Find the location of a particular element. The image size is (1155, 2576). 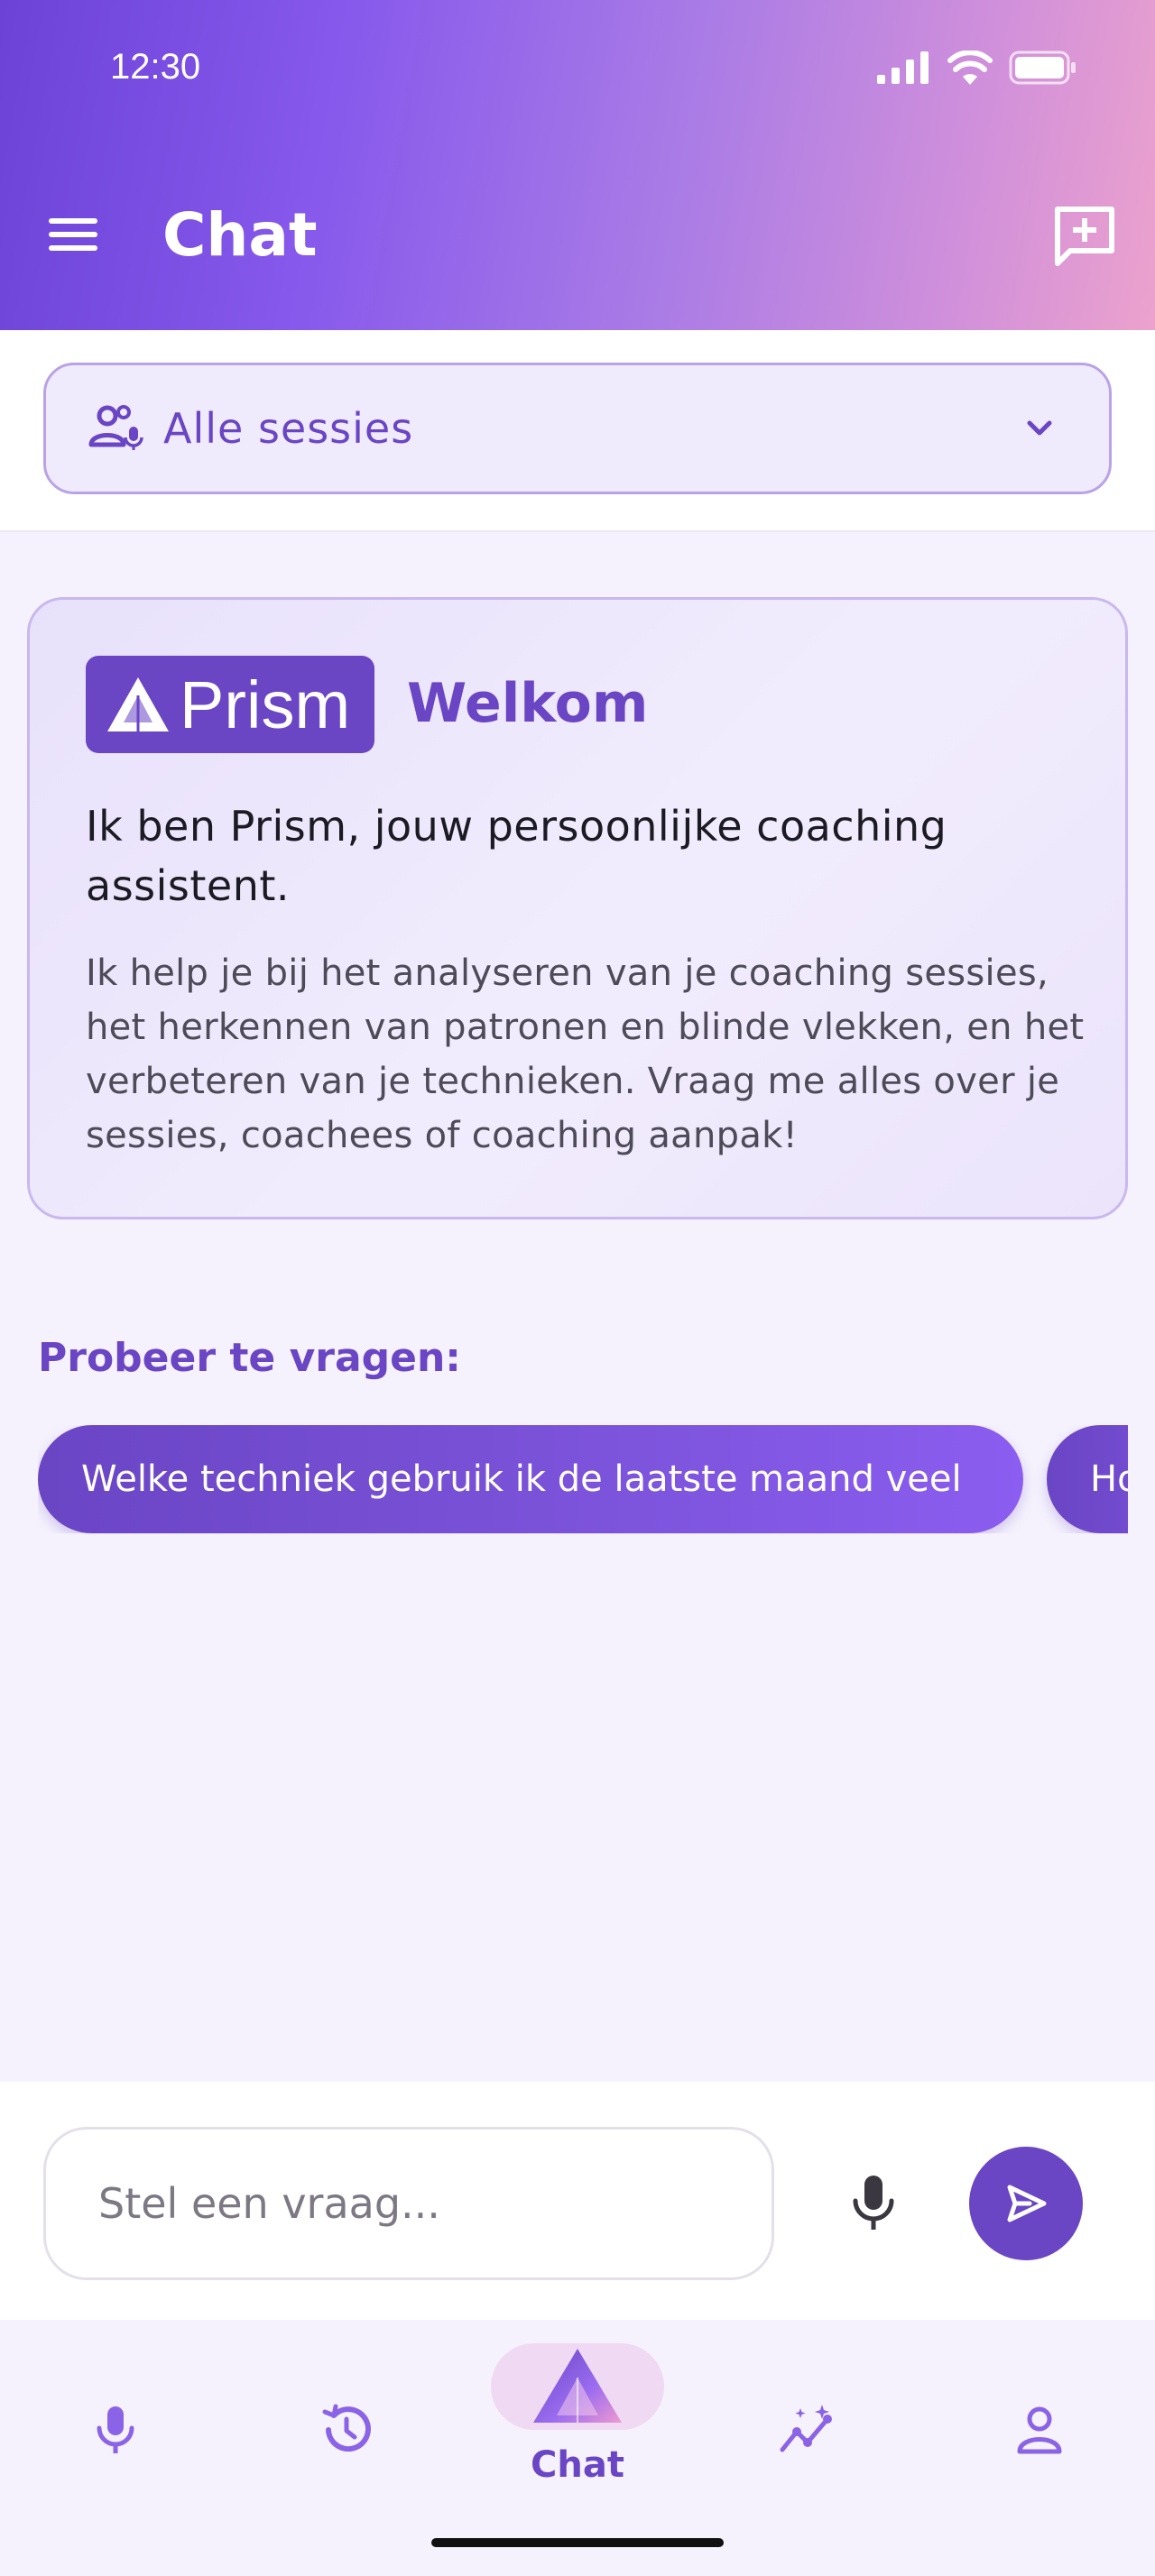

profile-icon is located at coordinates (1039, 2430).